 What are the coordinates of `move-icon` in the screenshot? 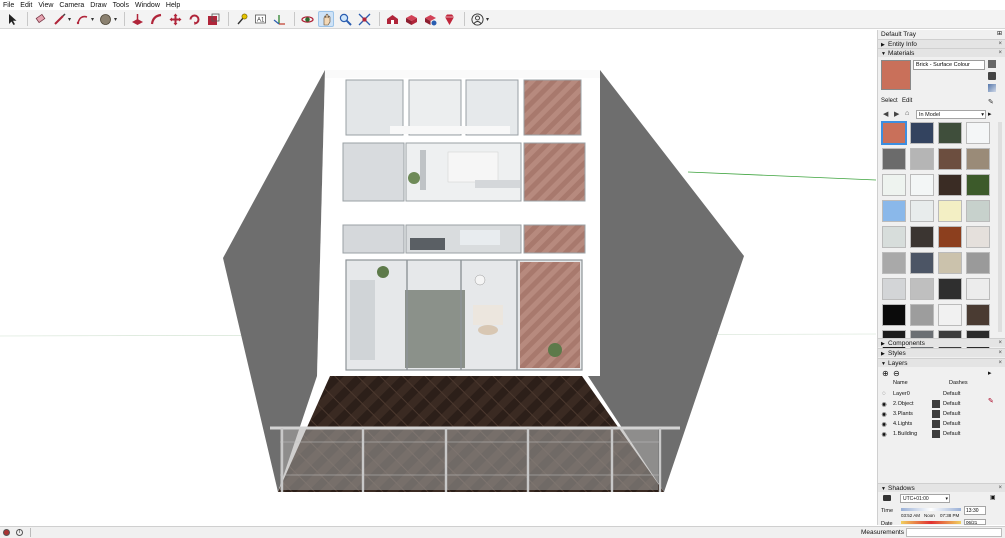 It's located at (175, 19).